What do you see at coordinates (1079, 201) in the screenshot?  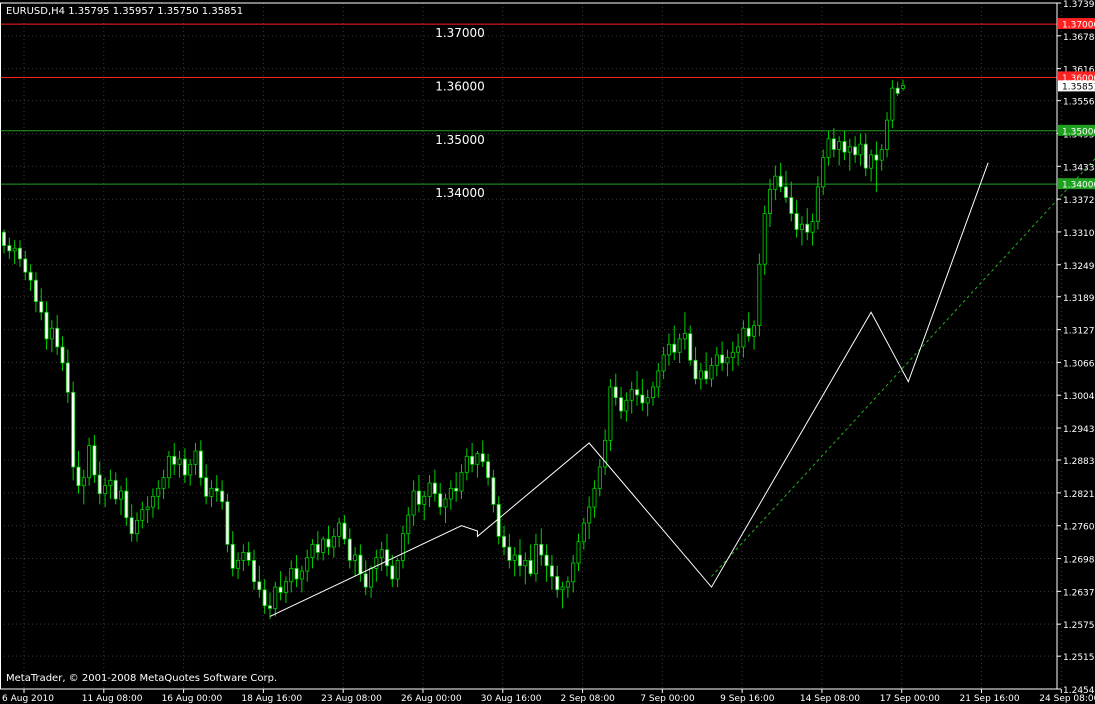 I see `price-axis-label: 1.33720` at bounding box center [1079, 201].